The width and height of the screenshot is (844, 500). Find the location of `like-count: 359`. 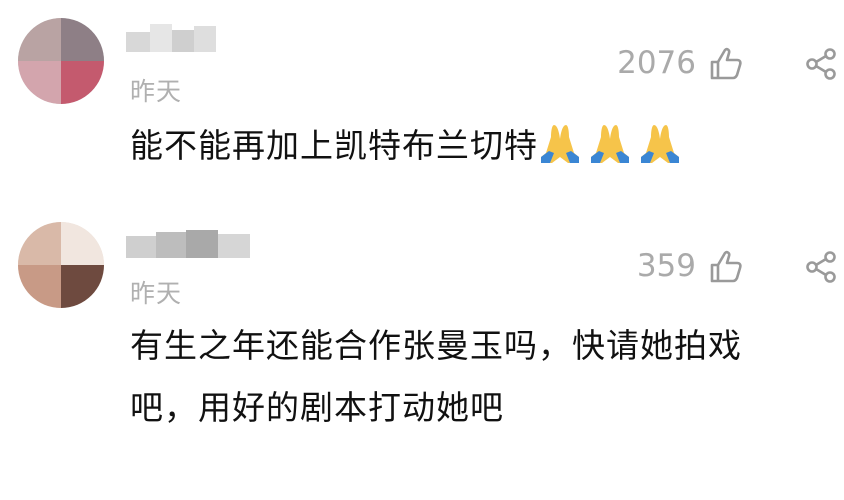

like-count: 359 is located at coordinates (666, 266).